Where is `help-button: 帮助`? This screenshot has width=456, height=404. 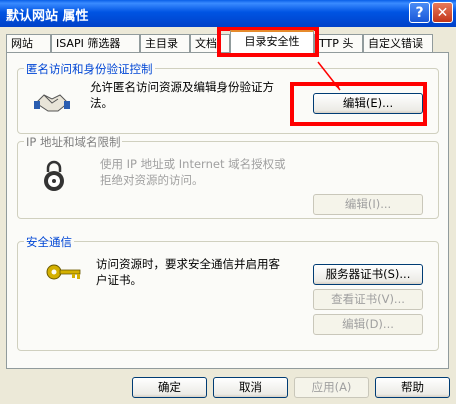
help-button: 帮助 is located at coordinates (412, 387).